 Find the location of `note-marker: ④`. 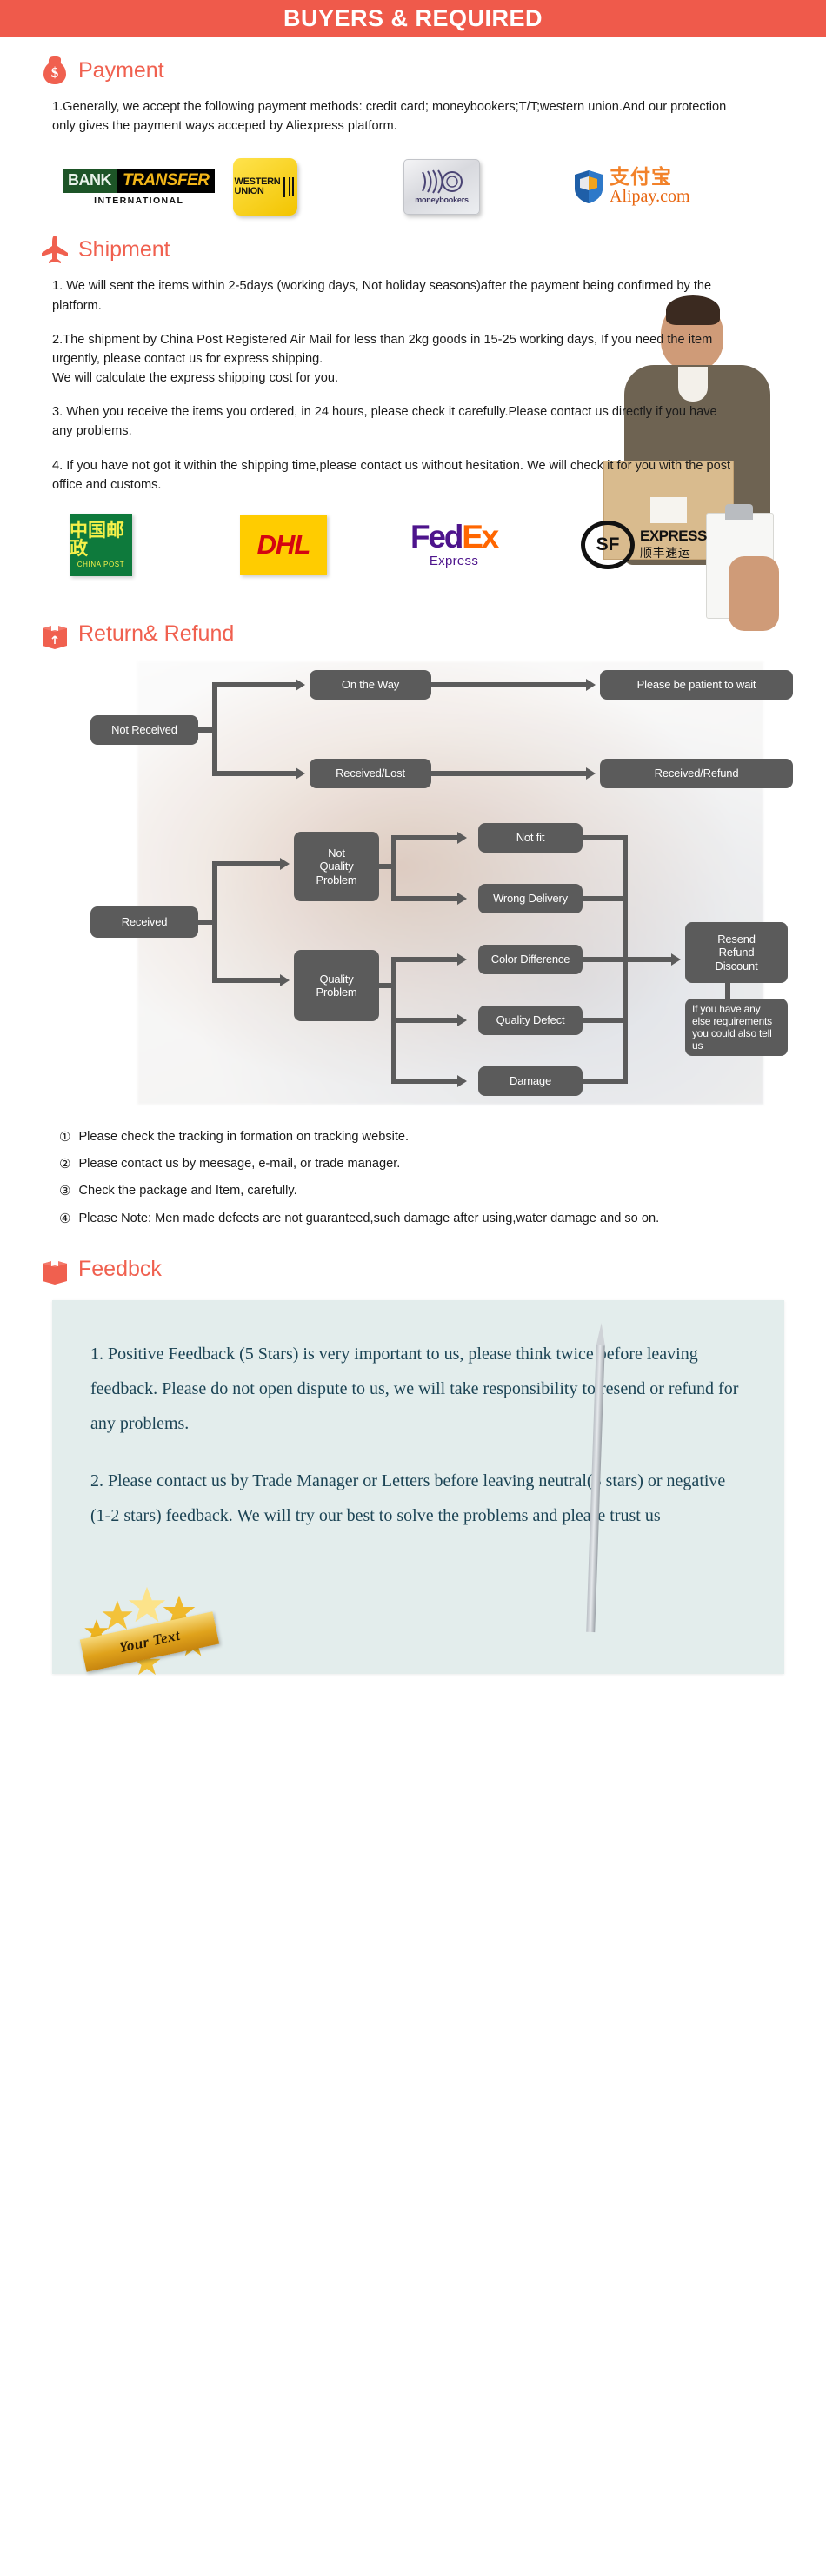

note-marker: ④ is located at coordinates (65, 1218).